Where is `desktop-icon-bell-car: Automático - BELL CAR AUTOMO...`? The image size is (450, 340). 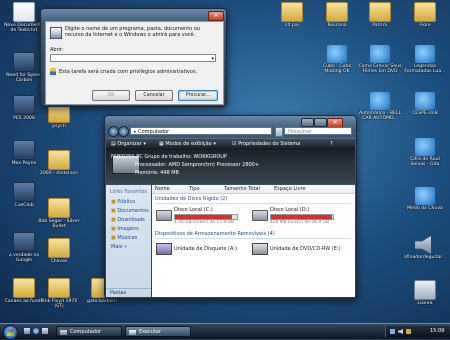
desktop-icon-bell-car: Automático - BELL CAR AUTOMO... is located at coordinates (380, 107).